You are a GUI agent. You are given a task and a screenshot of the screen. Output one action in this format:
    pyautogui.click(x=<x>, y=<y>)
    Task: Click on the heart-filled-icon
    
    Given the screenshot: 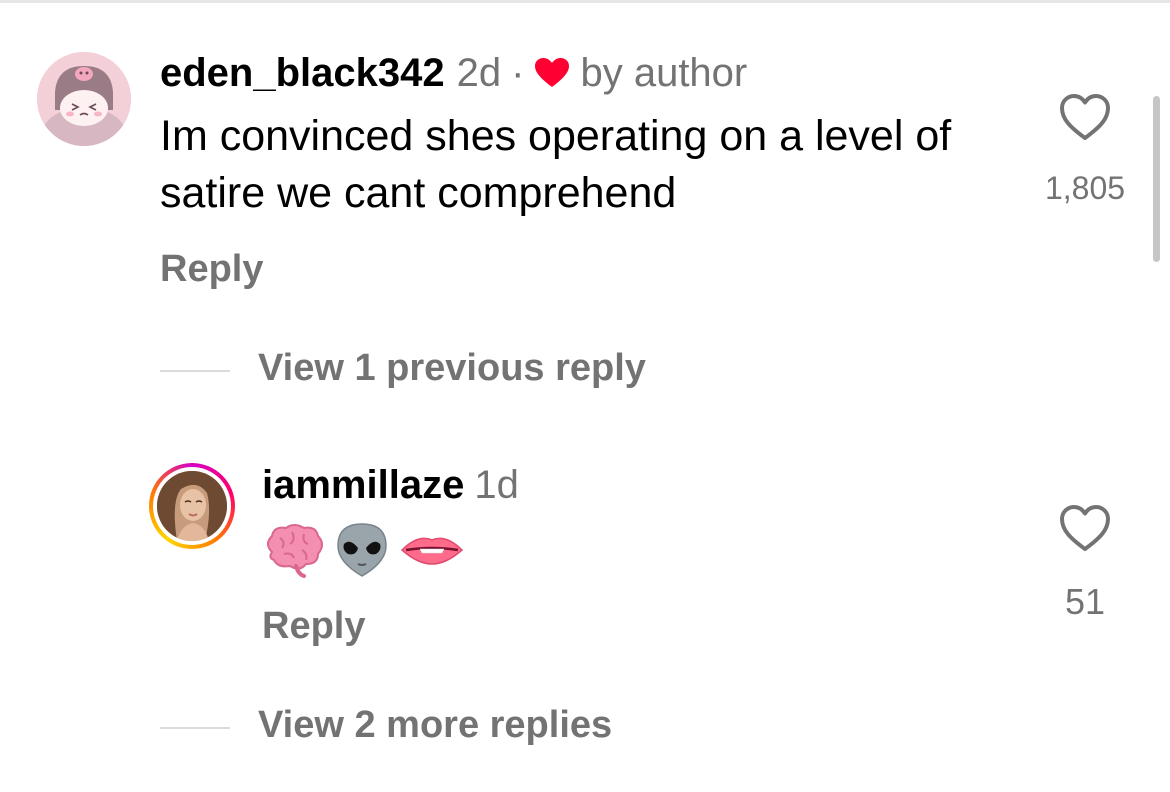 What is the action you would take?
    pyautogui.click(x=552, y=70)
    